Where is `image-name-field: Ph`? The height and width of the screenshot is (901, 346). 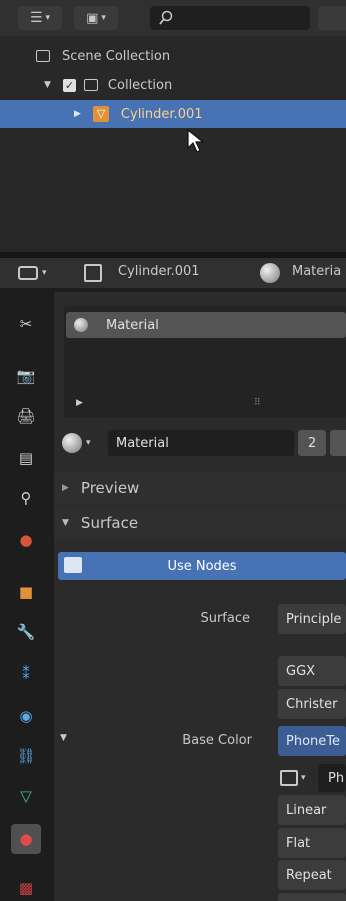
image-name-field: Ph is located at coordinates (332, 778).